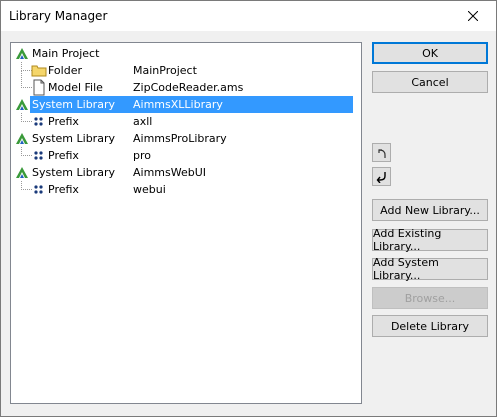 This screenshot has height=417, width=497. What do you see at coordinates (186, 189) in the screenshot?
I see `tree-row-prefix-webui: Prefix webui` at bounding box center [186, 189].